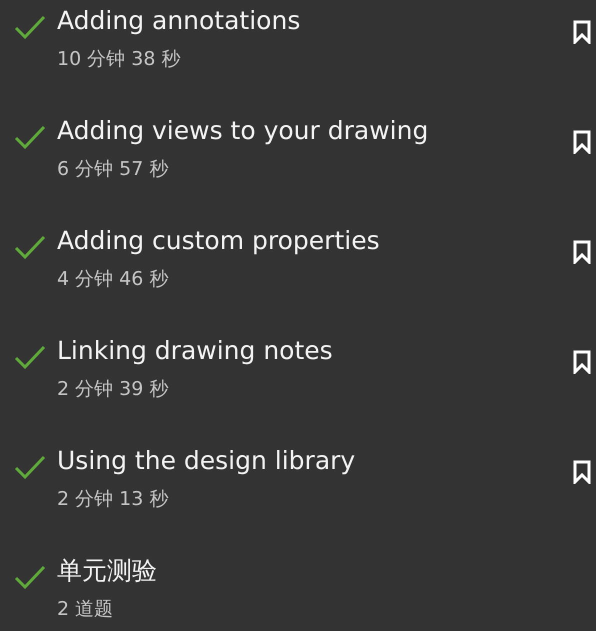 The image size is (596, 631). What do you see at coordinates (218, 241) in the screenshot?
I see `lesson-title: Adding custom properties` at bounding box center [218, 241].